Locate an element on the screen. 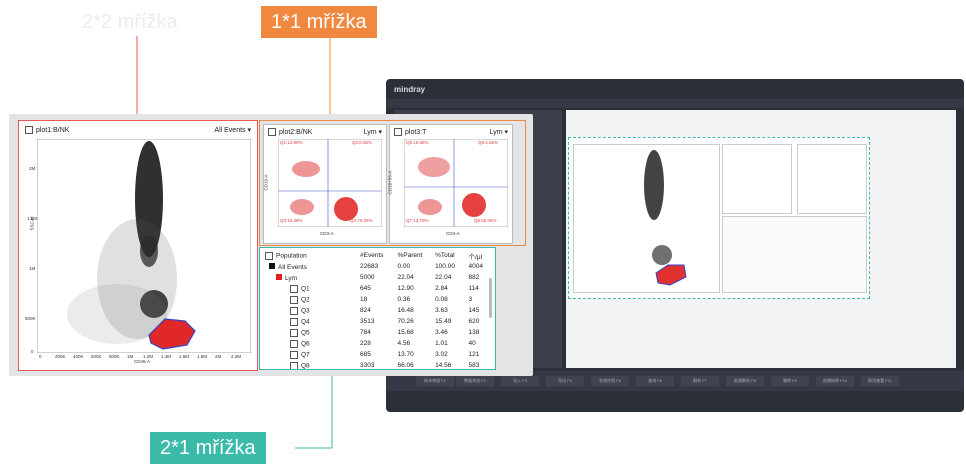 The image size is (966, 467). row-name: All Events is located at coordinates (292, 267).